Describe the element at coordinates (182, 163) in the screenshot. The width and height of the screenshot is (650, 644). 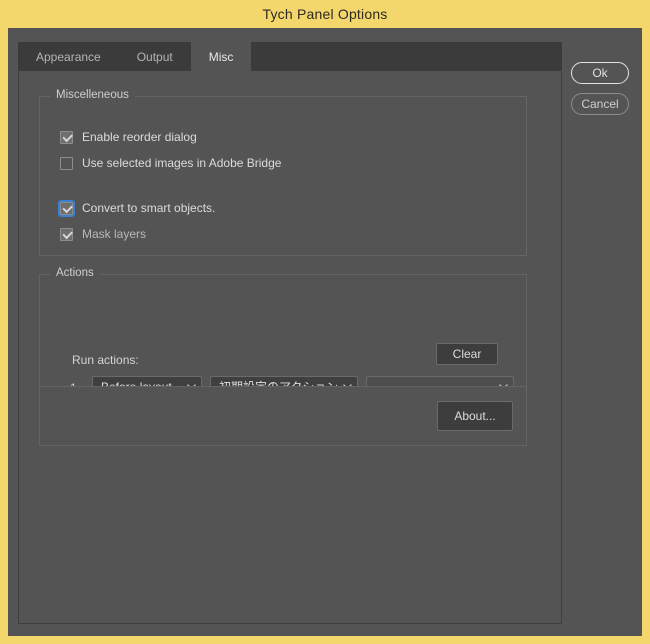
I see `checkbox-use-selected-images-label: Use selected images in Adobe Bridge` at that location.